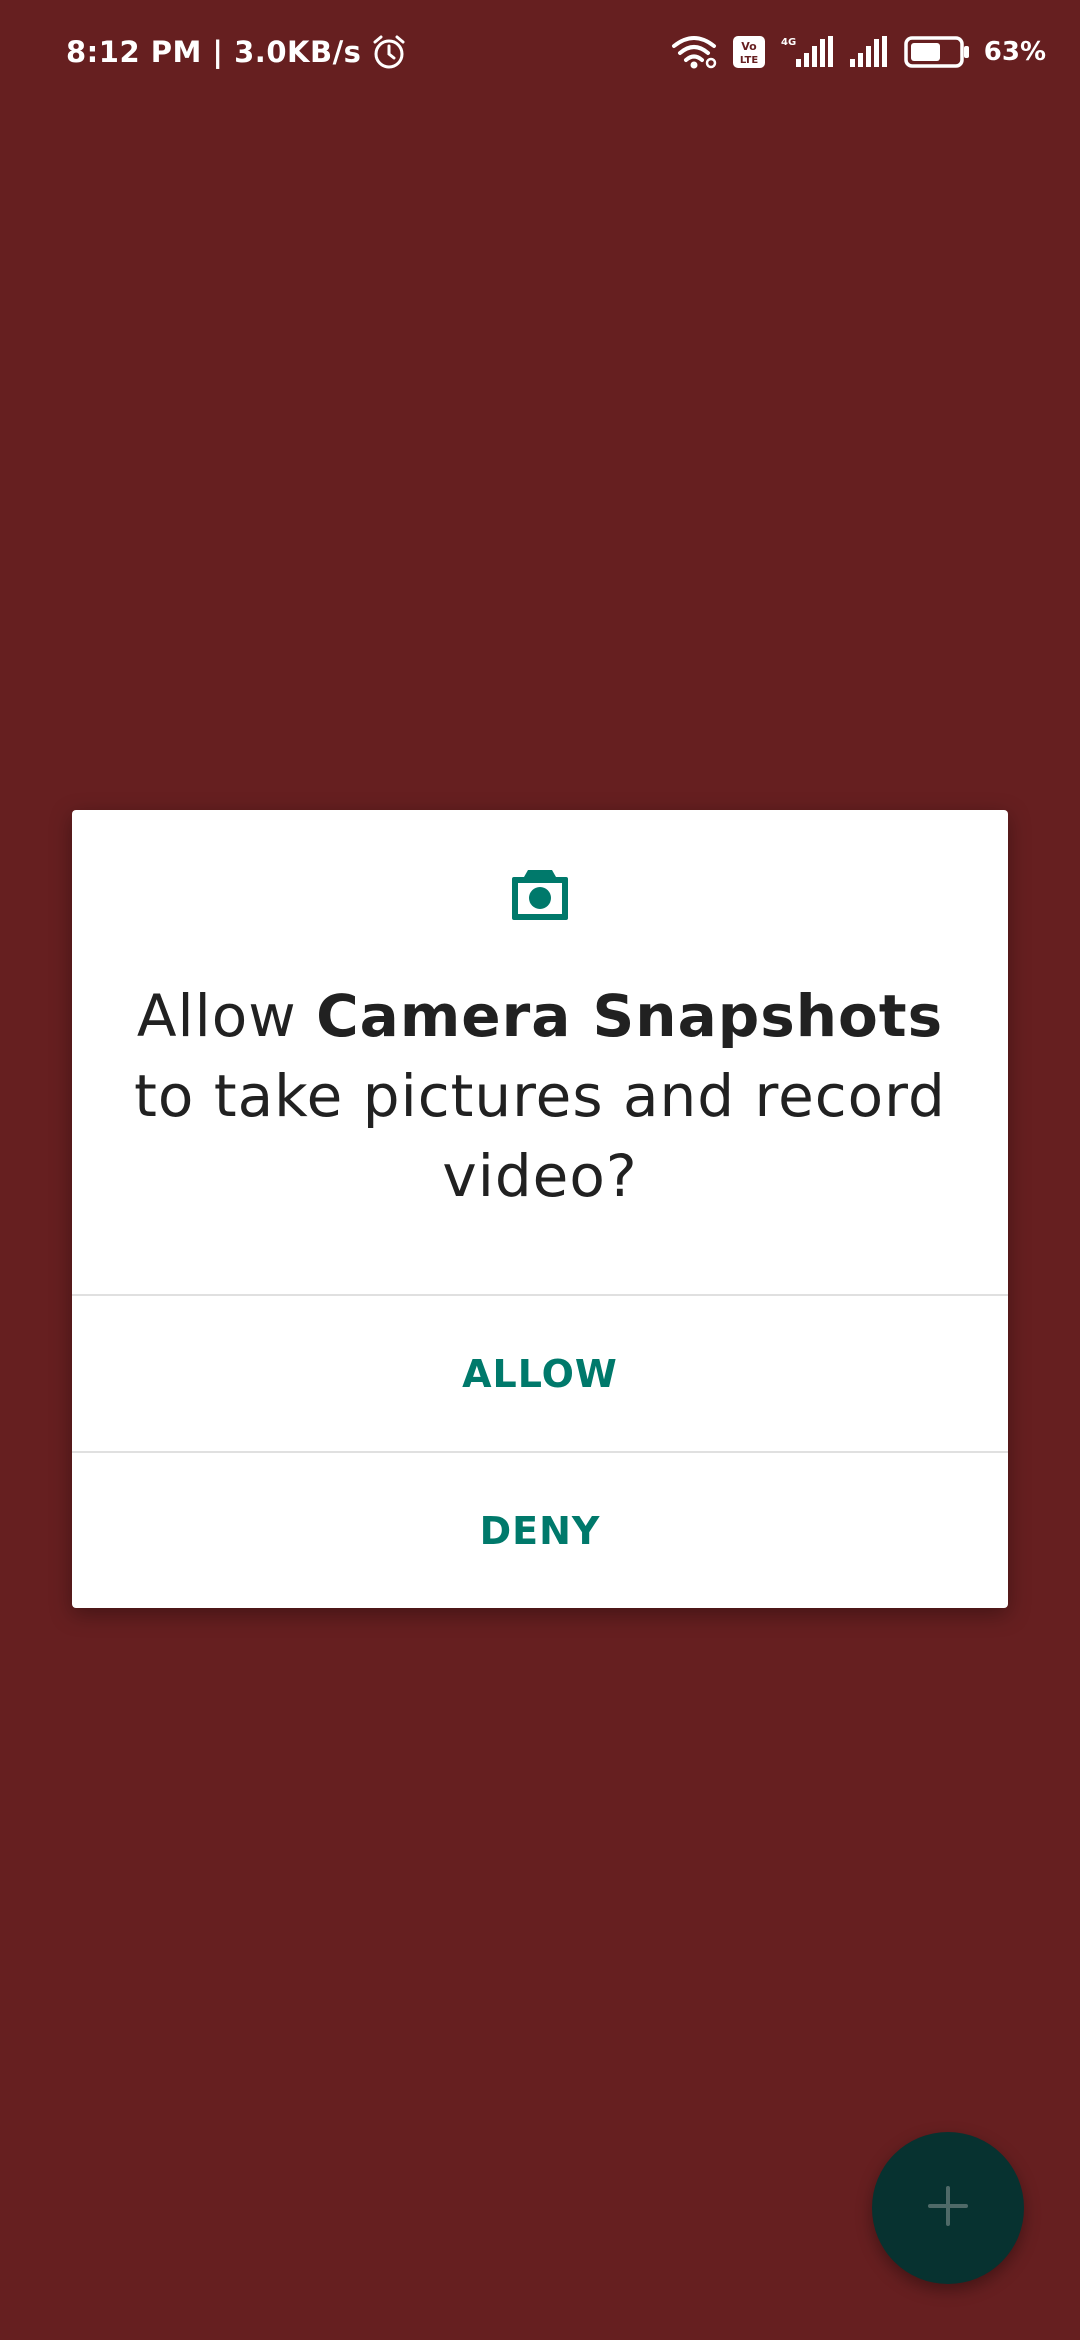 The height and width of the screenshot is (2340, 1080). I want to click on add-fab-button, so click(948, 2208).